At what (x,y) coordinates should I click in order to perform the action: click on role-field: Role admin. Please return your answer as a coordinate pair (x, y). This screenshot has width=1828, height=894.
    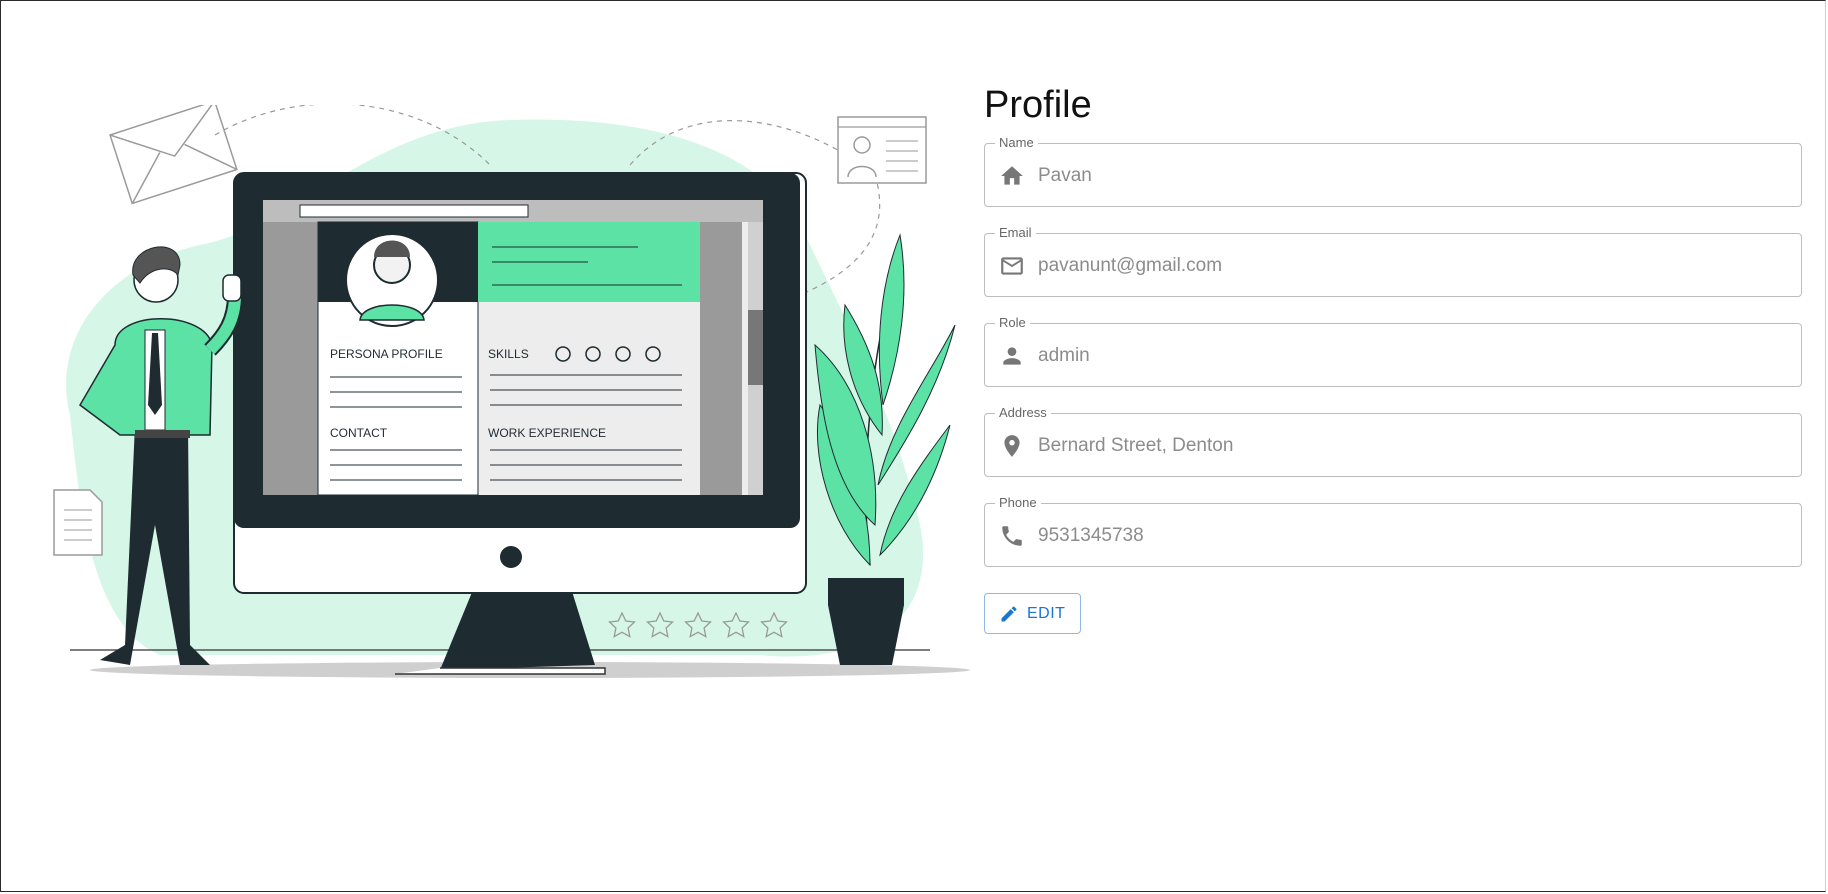
    Looking at the image, I should click on (1393, 351).